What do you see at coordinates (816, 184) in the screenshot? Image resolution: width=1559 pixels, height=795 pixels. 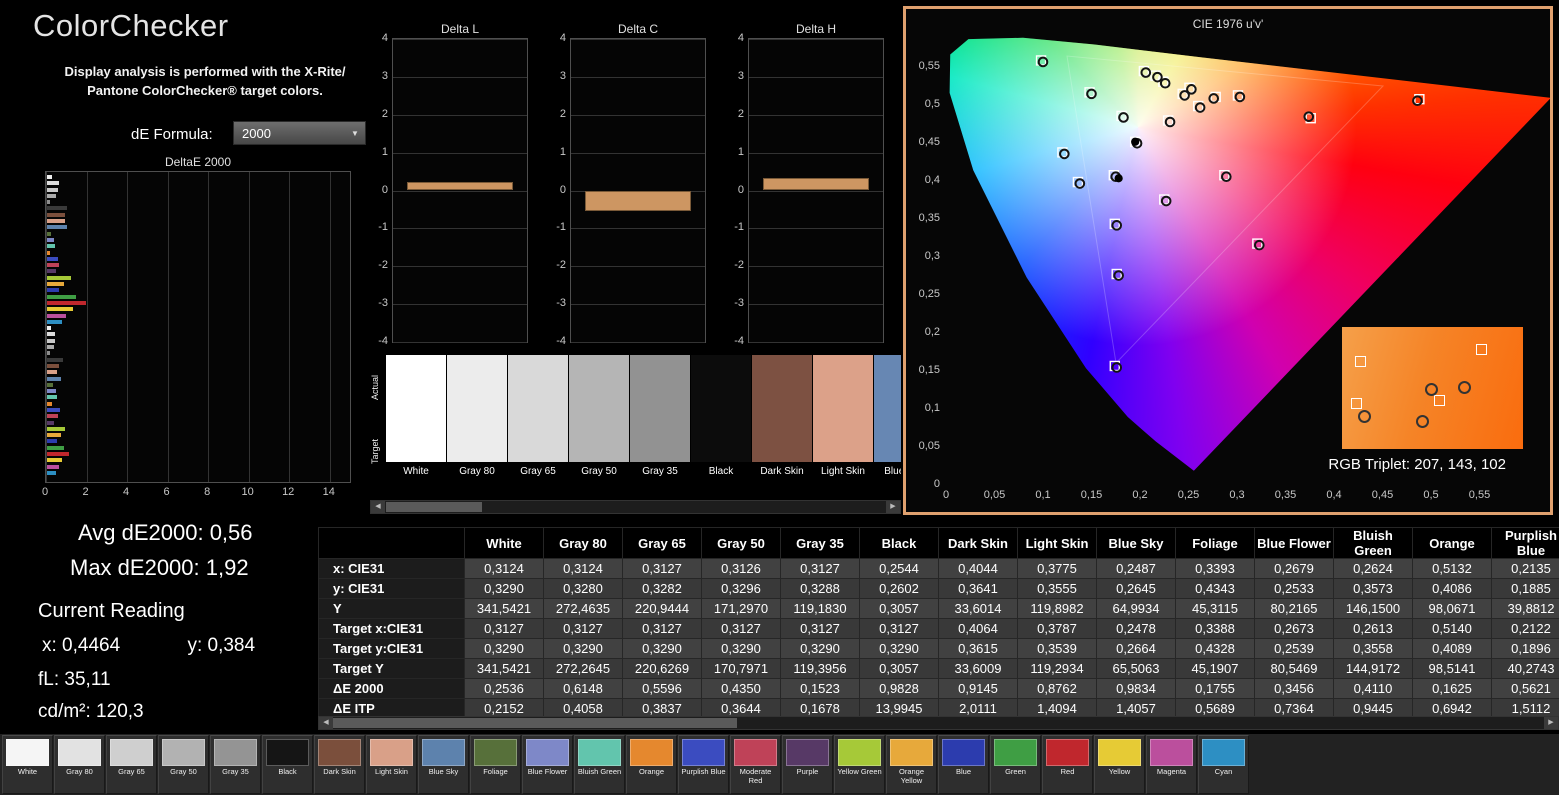 I see `delta-bar` at bounding box center [816, 184].